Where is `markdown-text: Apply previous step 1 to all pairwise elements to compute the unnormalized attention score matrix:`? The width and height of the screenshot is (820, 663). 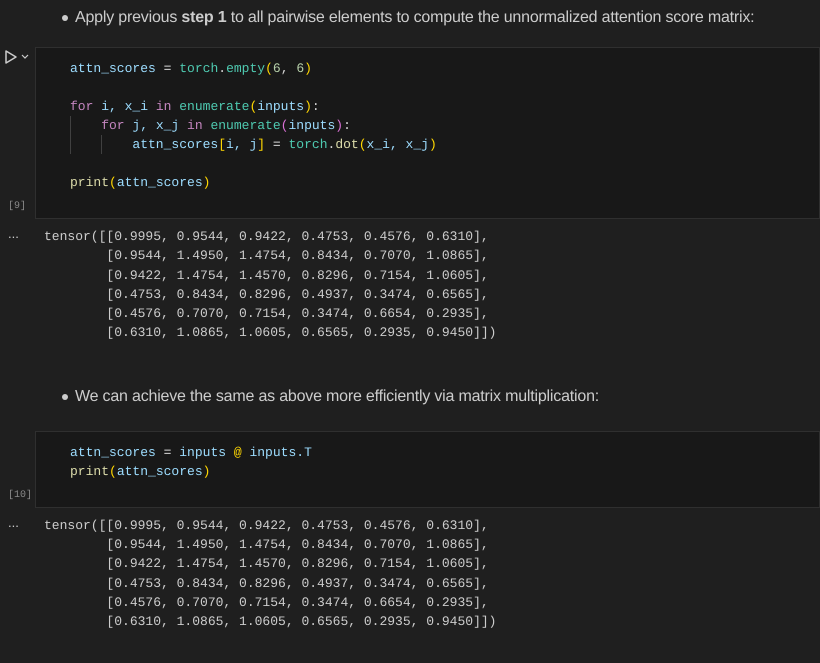
markdown-text: Apply previous step 1 to all pairwise elements to compute the unnormalized attention score matrix: is located at coordinates (414, 18).